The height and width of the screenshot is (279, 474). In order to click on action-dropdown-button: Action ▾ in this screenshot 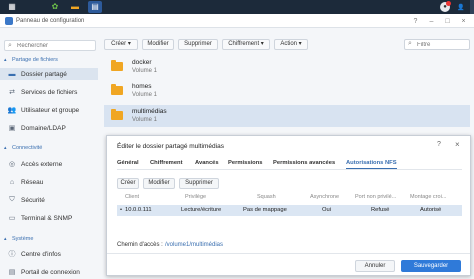, I will do `click(291, 44)`.